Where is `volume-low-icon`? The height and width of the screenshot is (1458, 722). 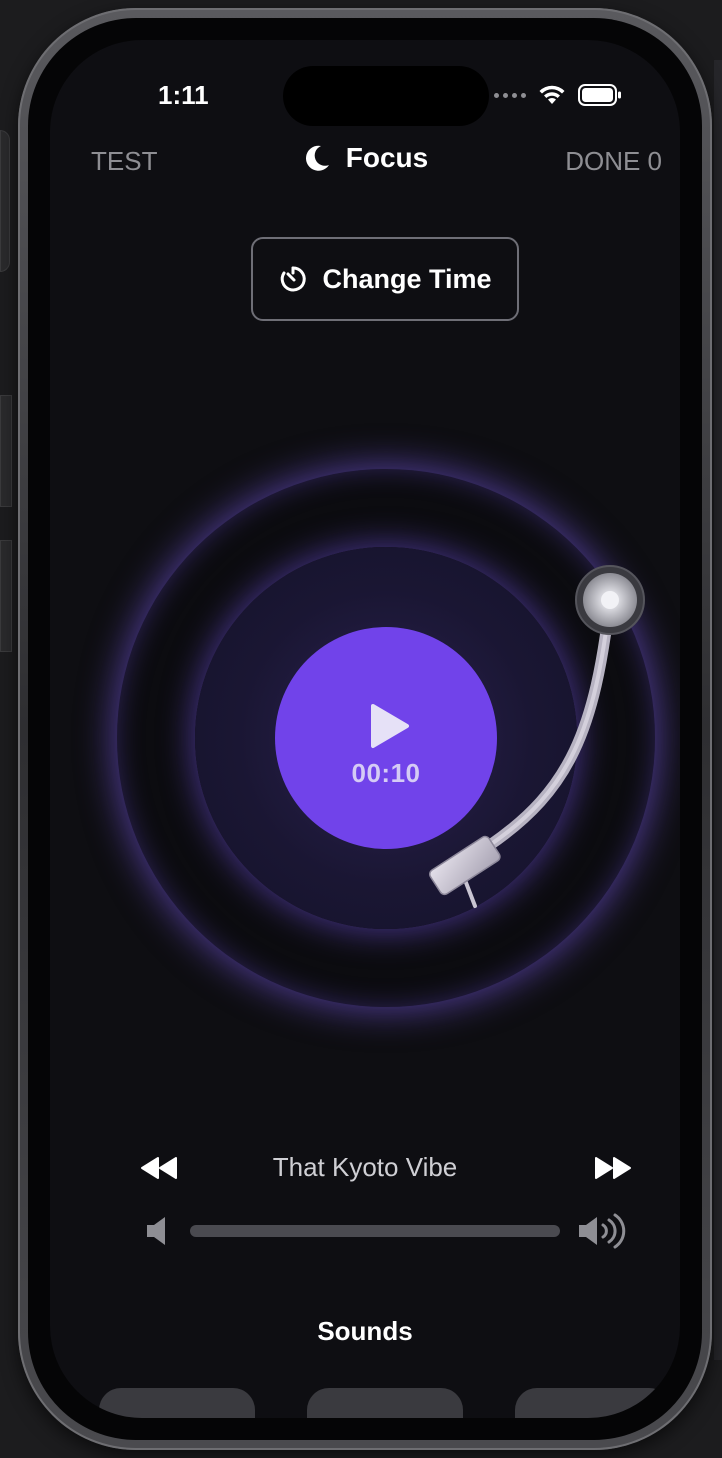
volume-low-icon is located at coordinates (156, 1231).